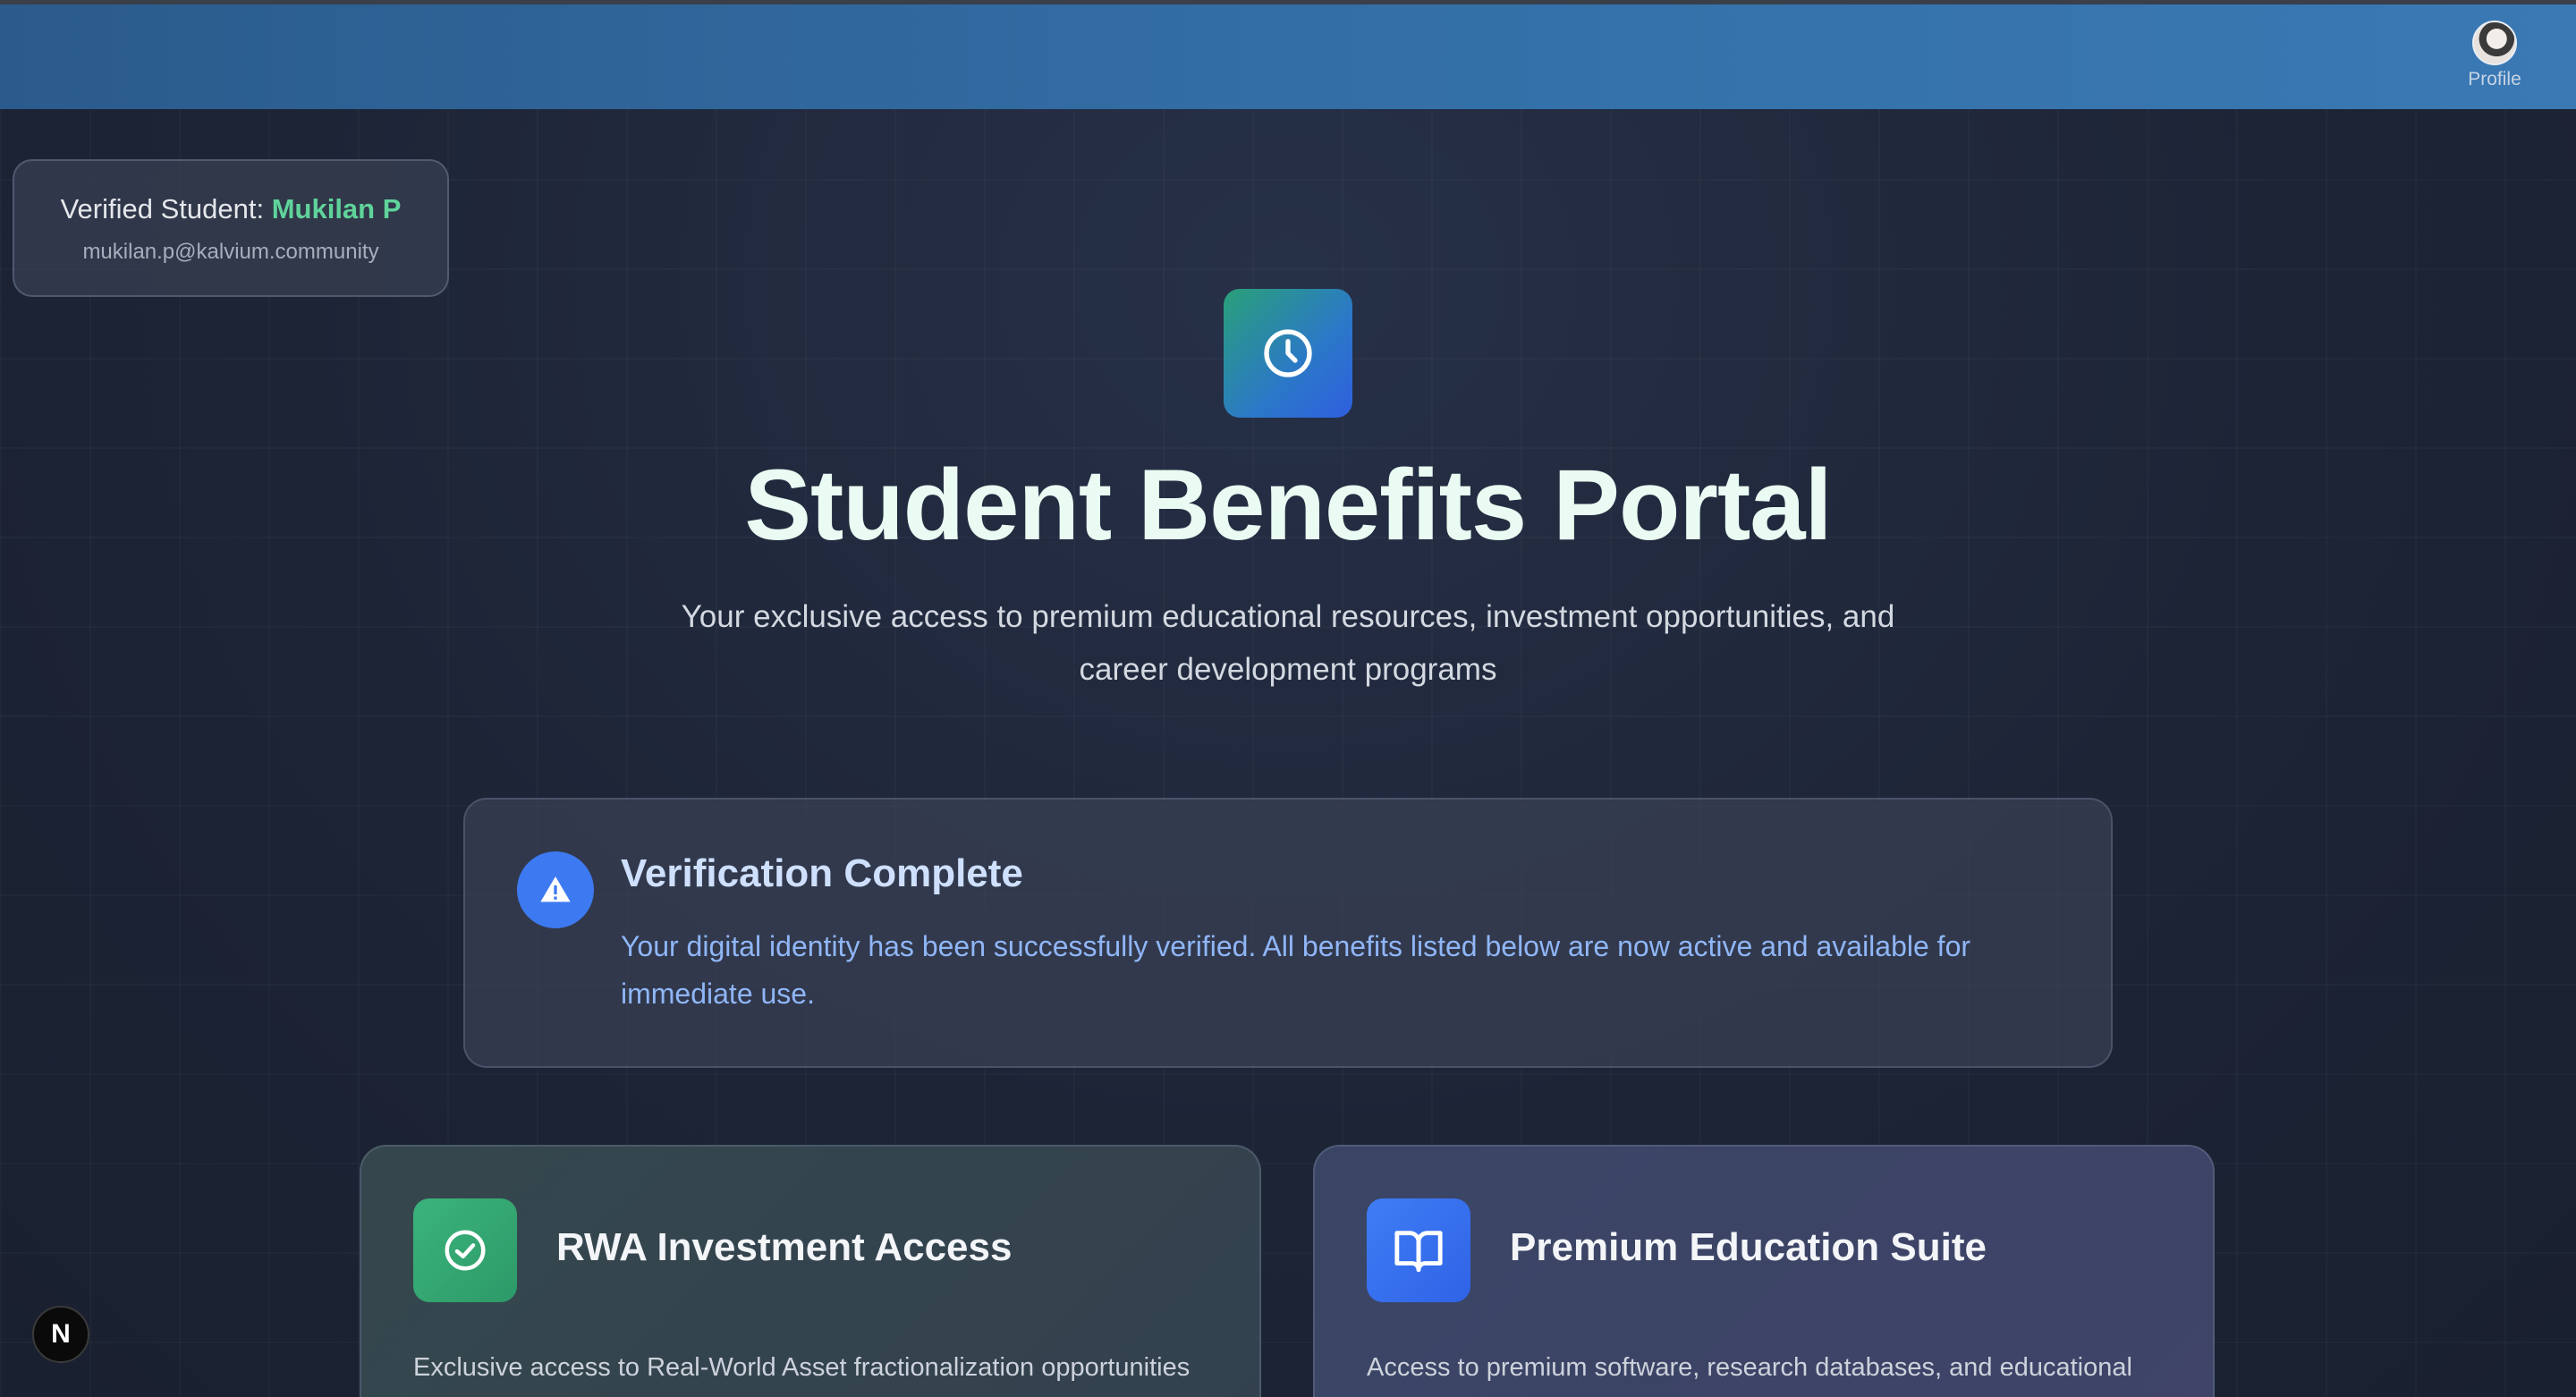 The width and height of the screenshot is (2576, 1397). I want to click on warning-icon, so click(555, 889).